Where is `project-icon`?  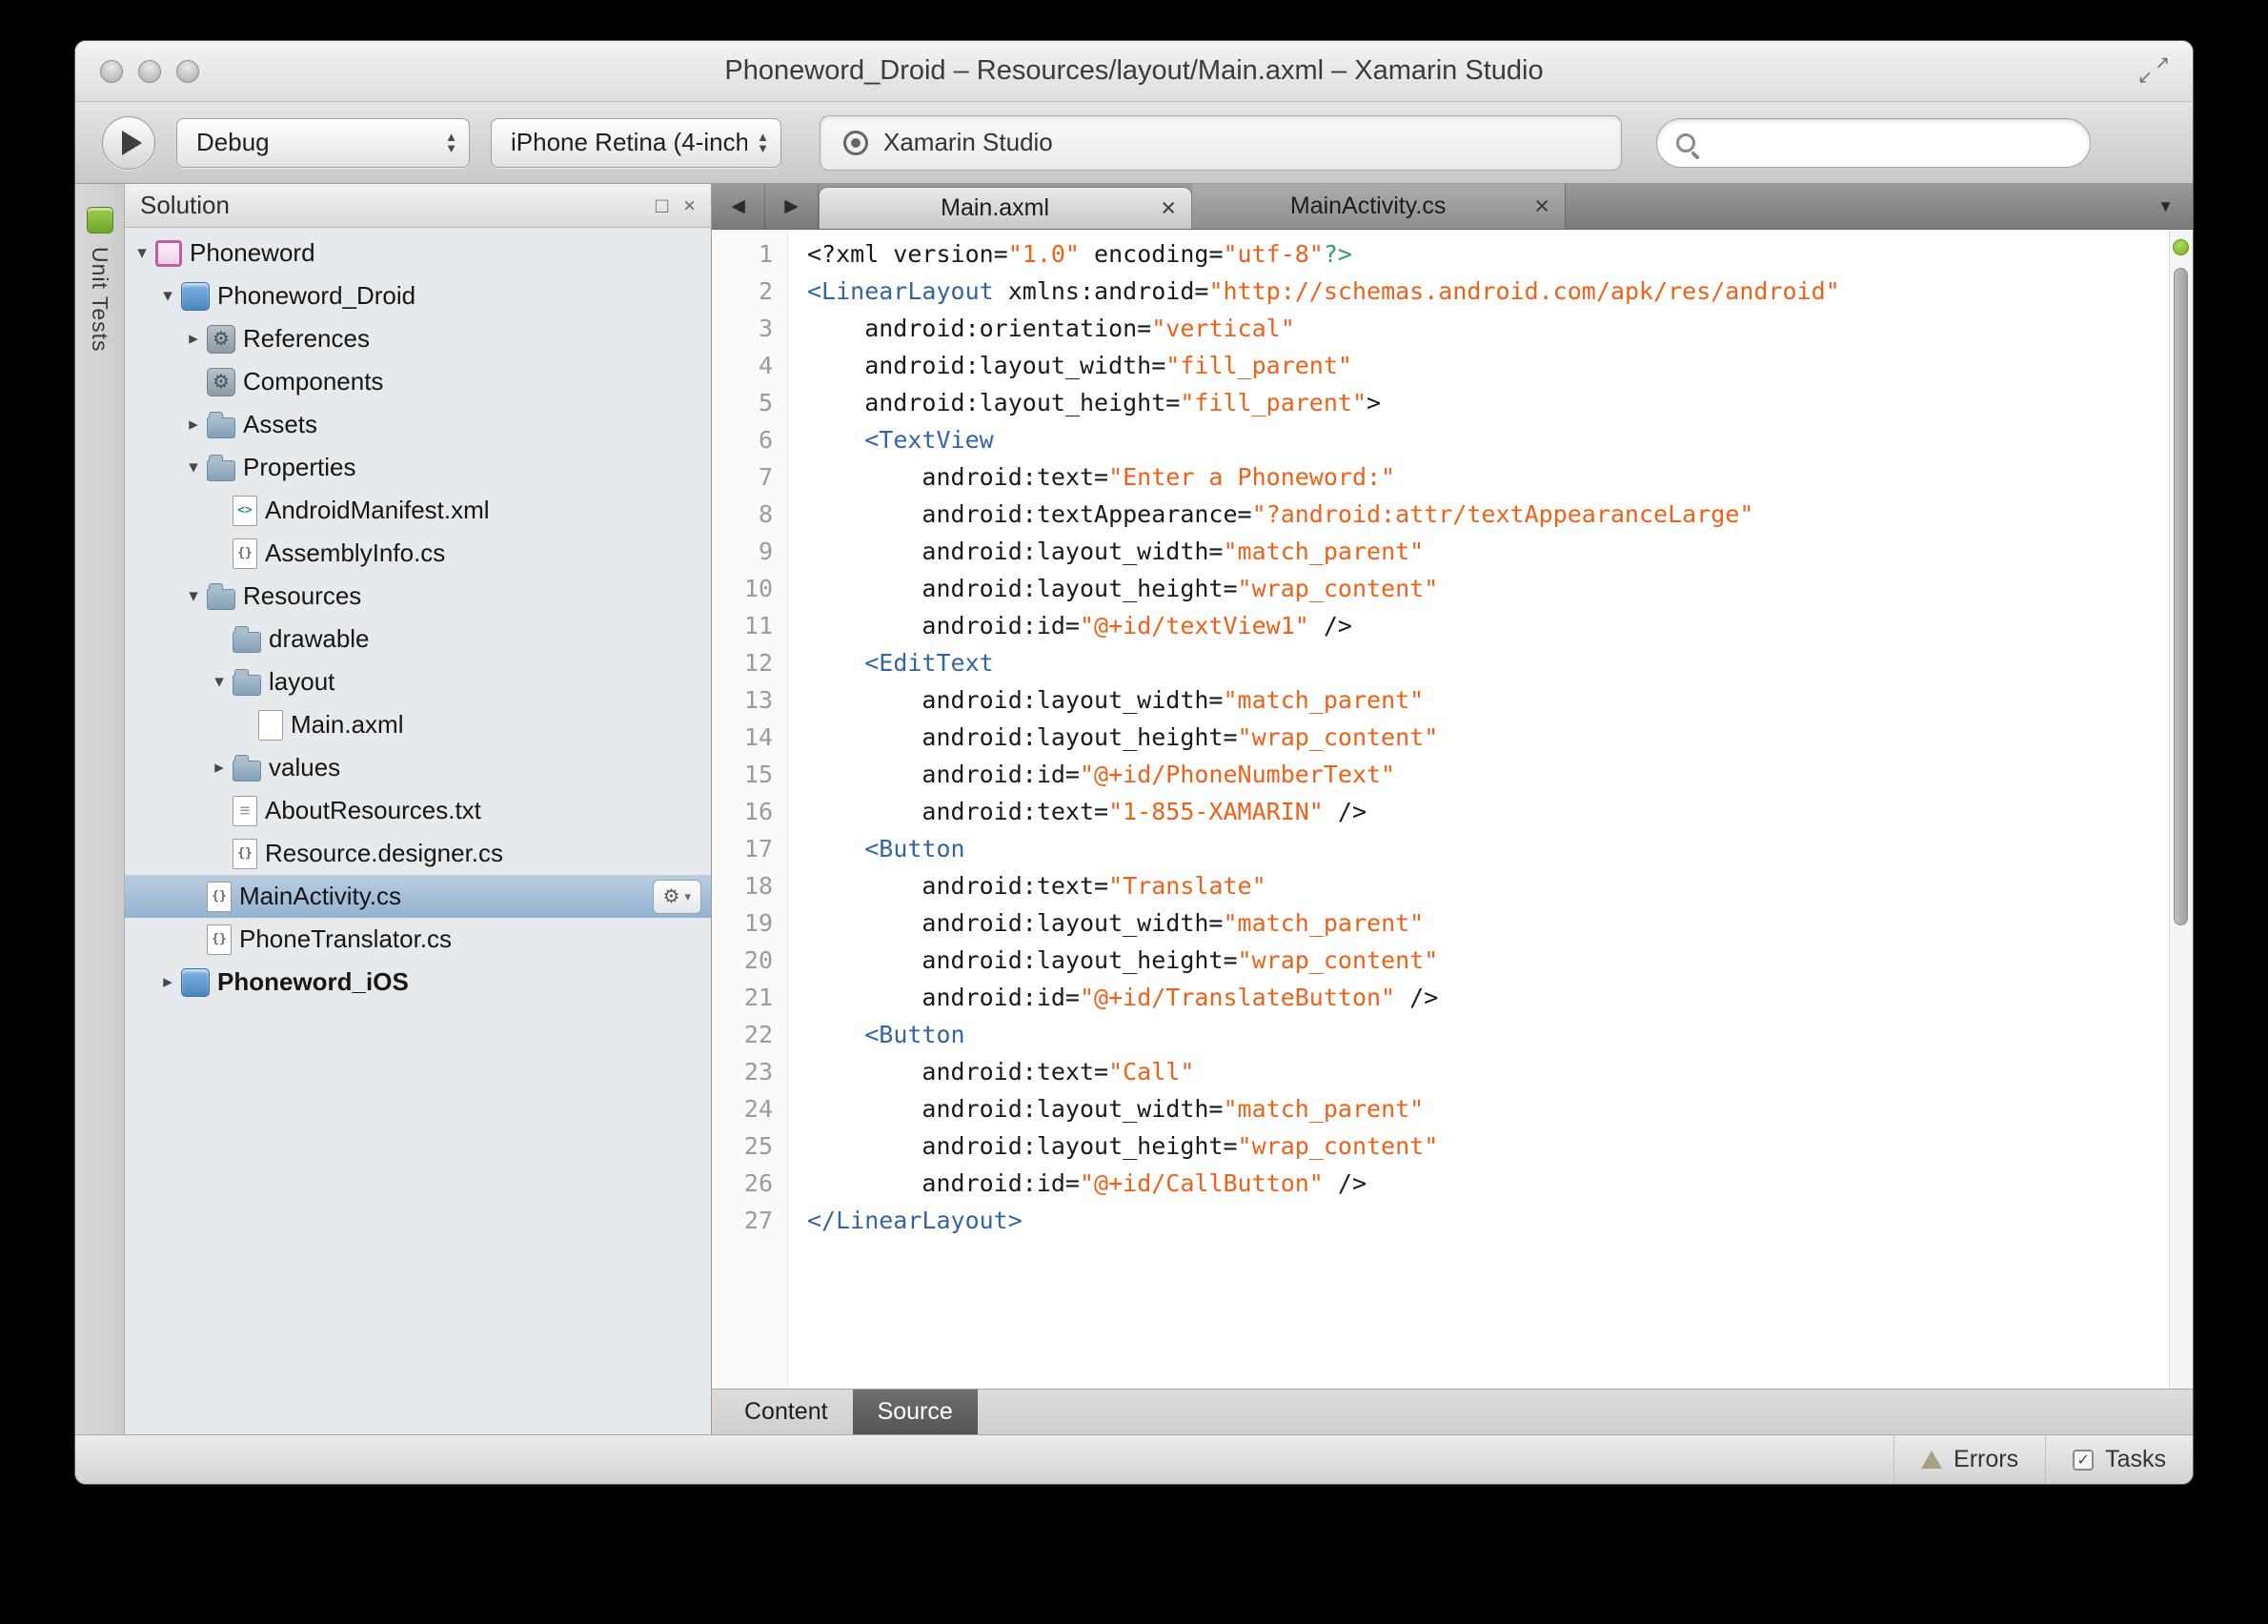
project-icon is located at coordinates (195, 296).